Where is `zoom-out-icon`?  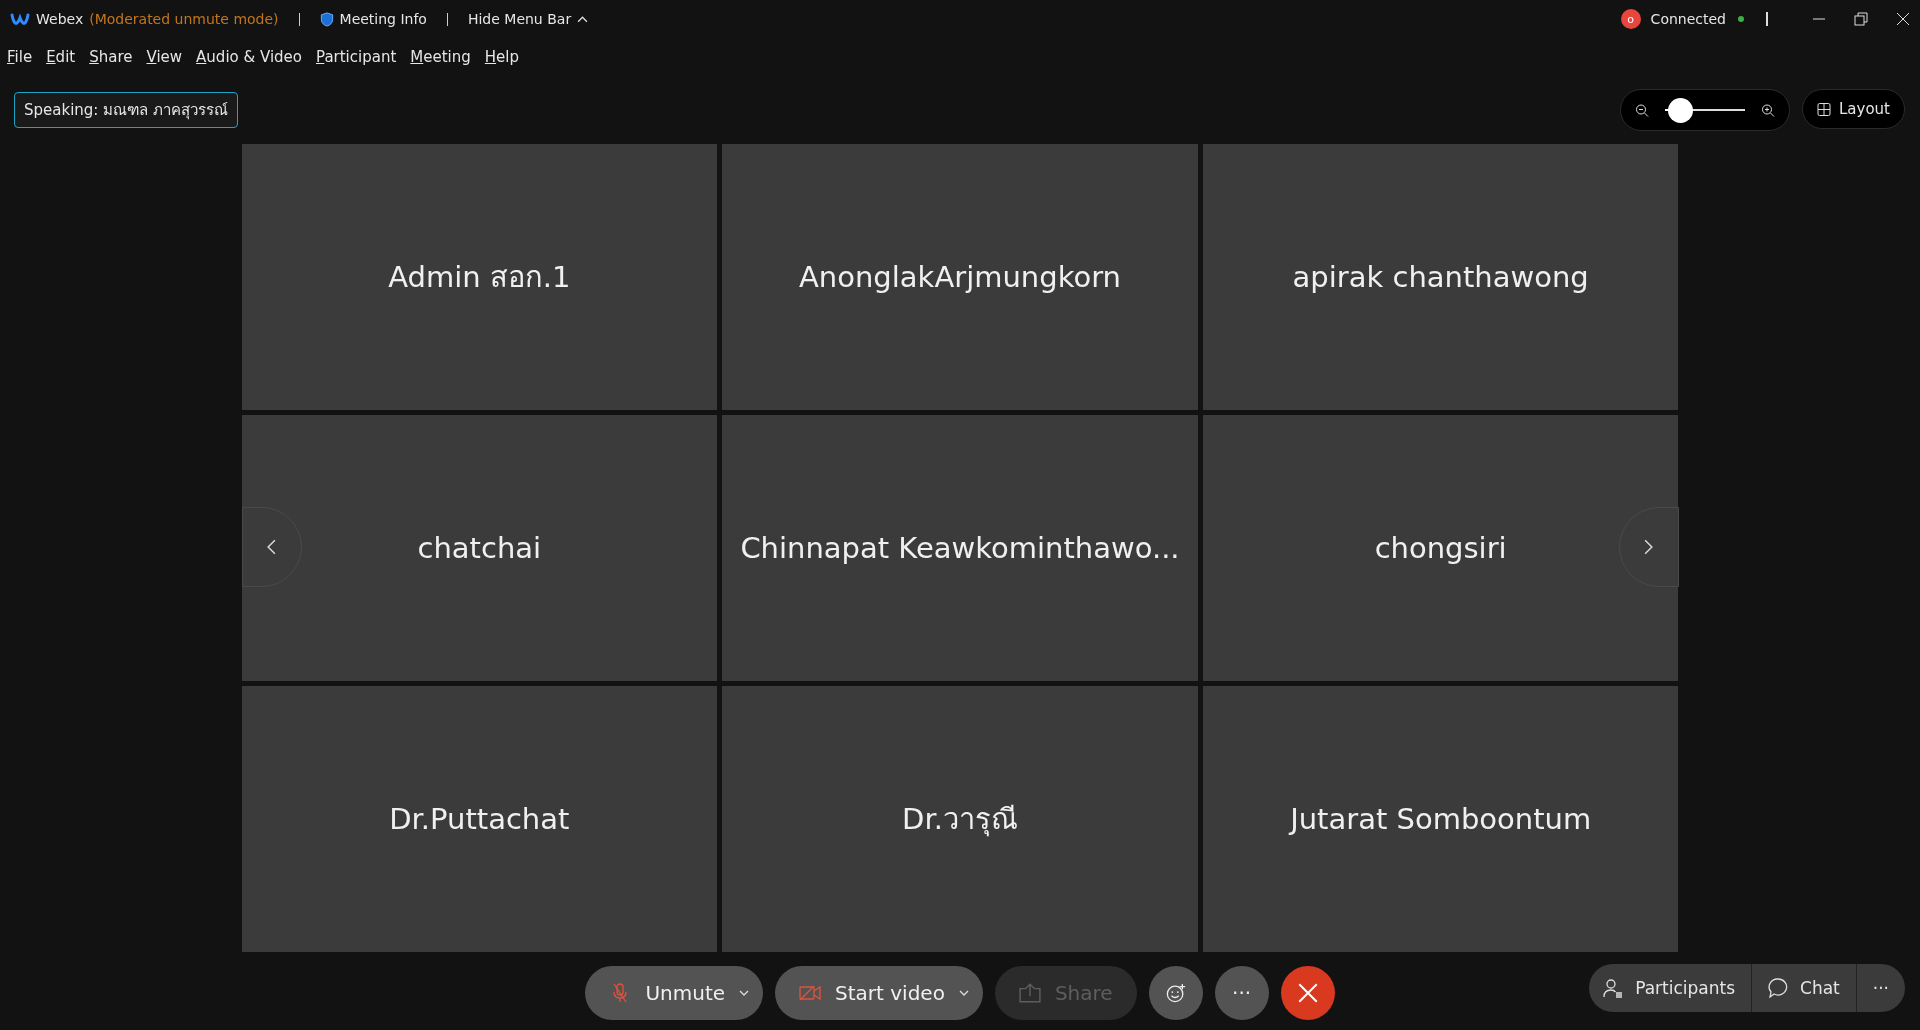 zoom-out-icon is located at coordinates (1642, 110).